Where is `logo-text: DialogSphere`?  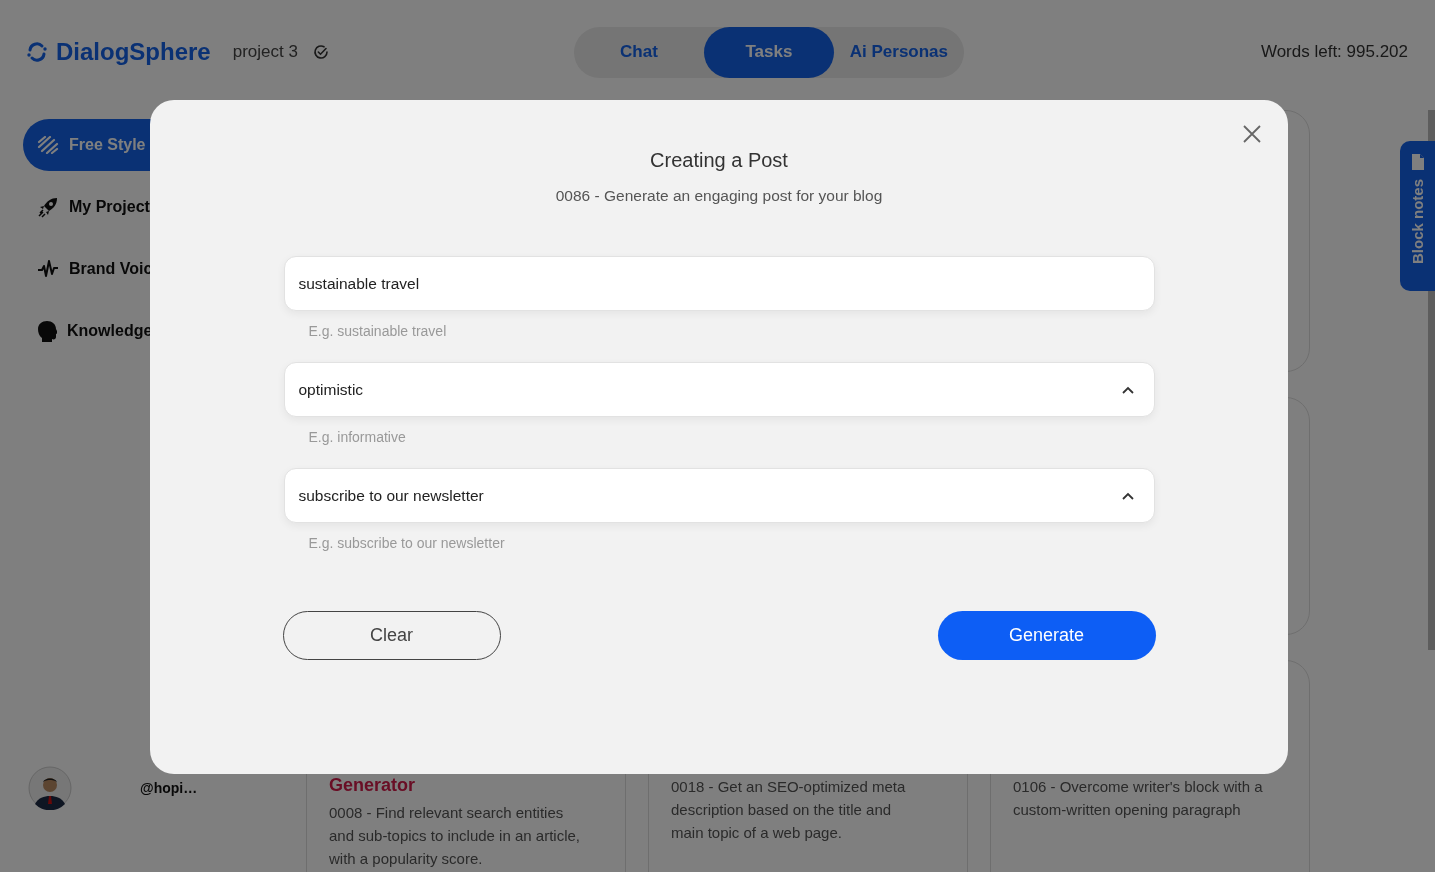 logo-text: DialogSphere is located at coordinates (133, 52).